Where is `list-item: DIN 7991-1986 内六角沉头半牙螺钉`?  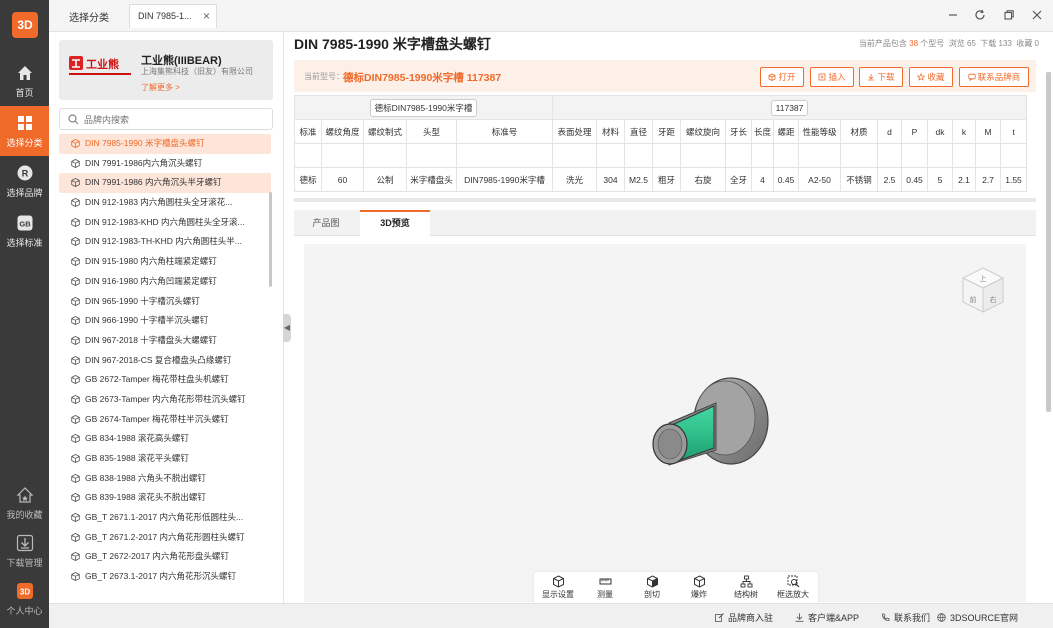
list-item: DIN 7991-1986 内六角沉头半牙螺钉 is located at coordinates (165, 183).